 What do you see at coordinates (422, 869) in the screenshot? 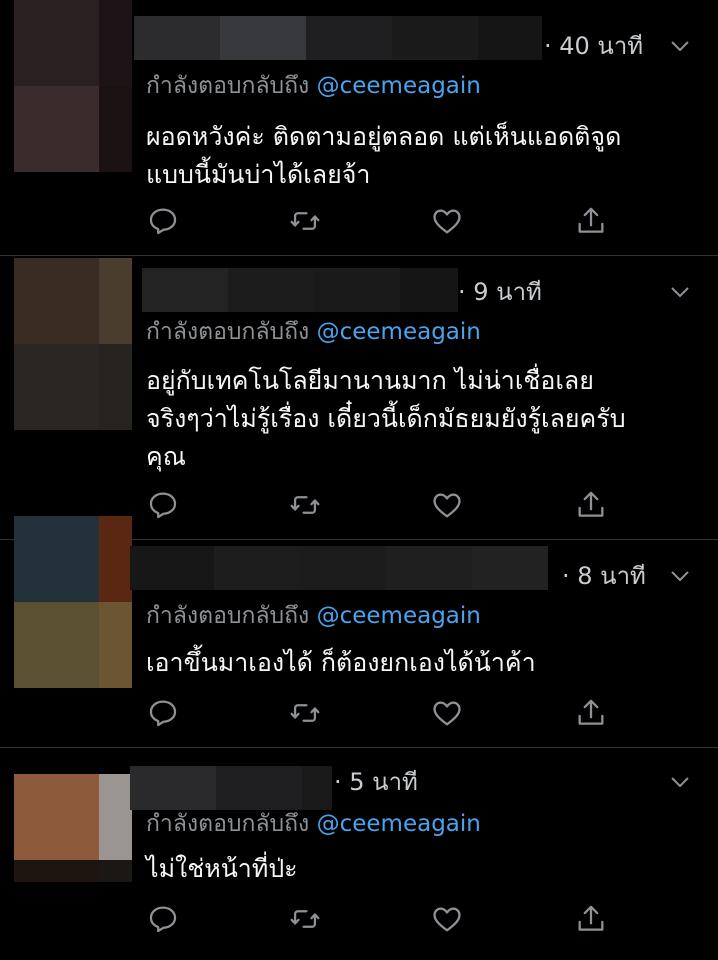
I see `tweet-text: ไม่ใช่หน้าที่ป่ะ` at bounding box center [422, 869].